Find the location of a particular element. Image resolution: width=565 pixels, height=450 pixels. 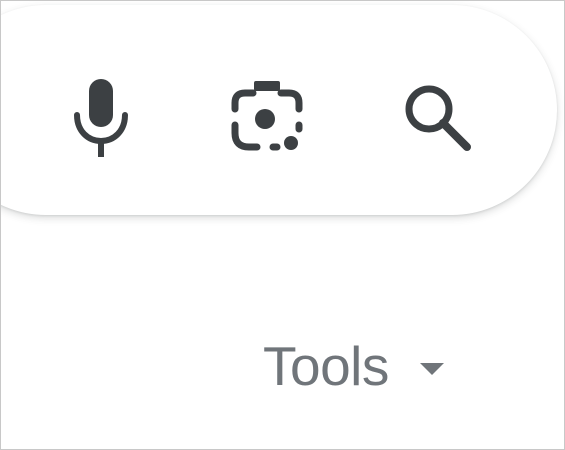

microphone-icon is located at coordinates (101, 118).